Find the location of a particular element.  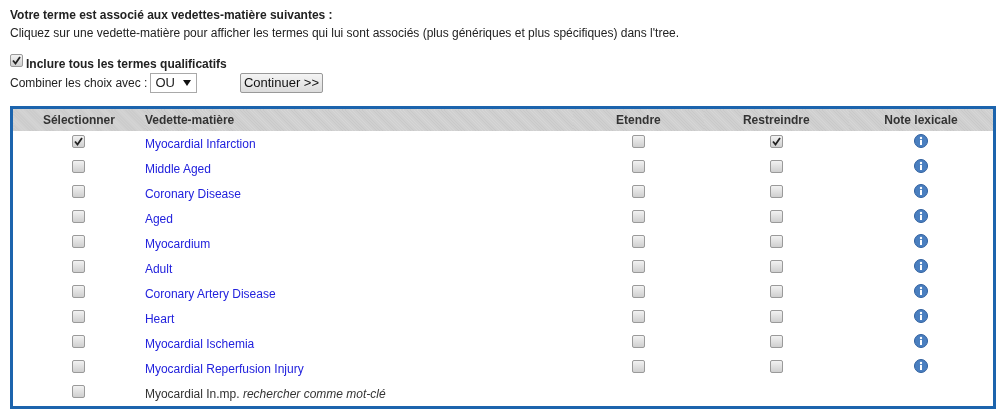

continue-button: Continuer >> is located at coordinates (281, 82).